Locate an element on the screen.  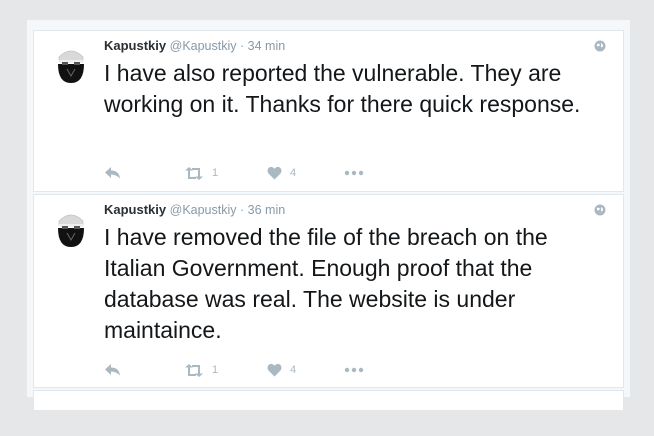
timestamp: 34 min is located at coordinates (267, 46).